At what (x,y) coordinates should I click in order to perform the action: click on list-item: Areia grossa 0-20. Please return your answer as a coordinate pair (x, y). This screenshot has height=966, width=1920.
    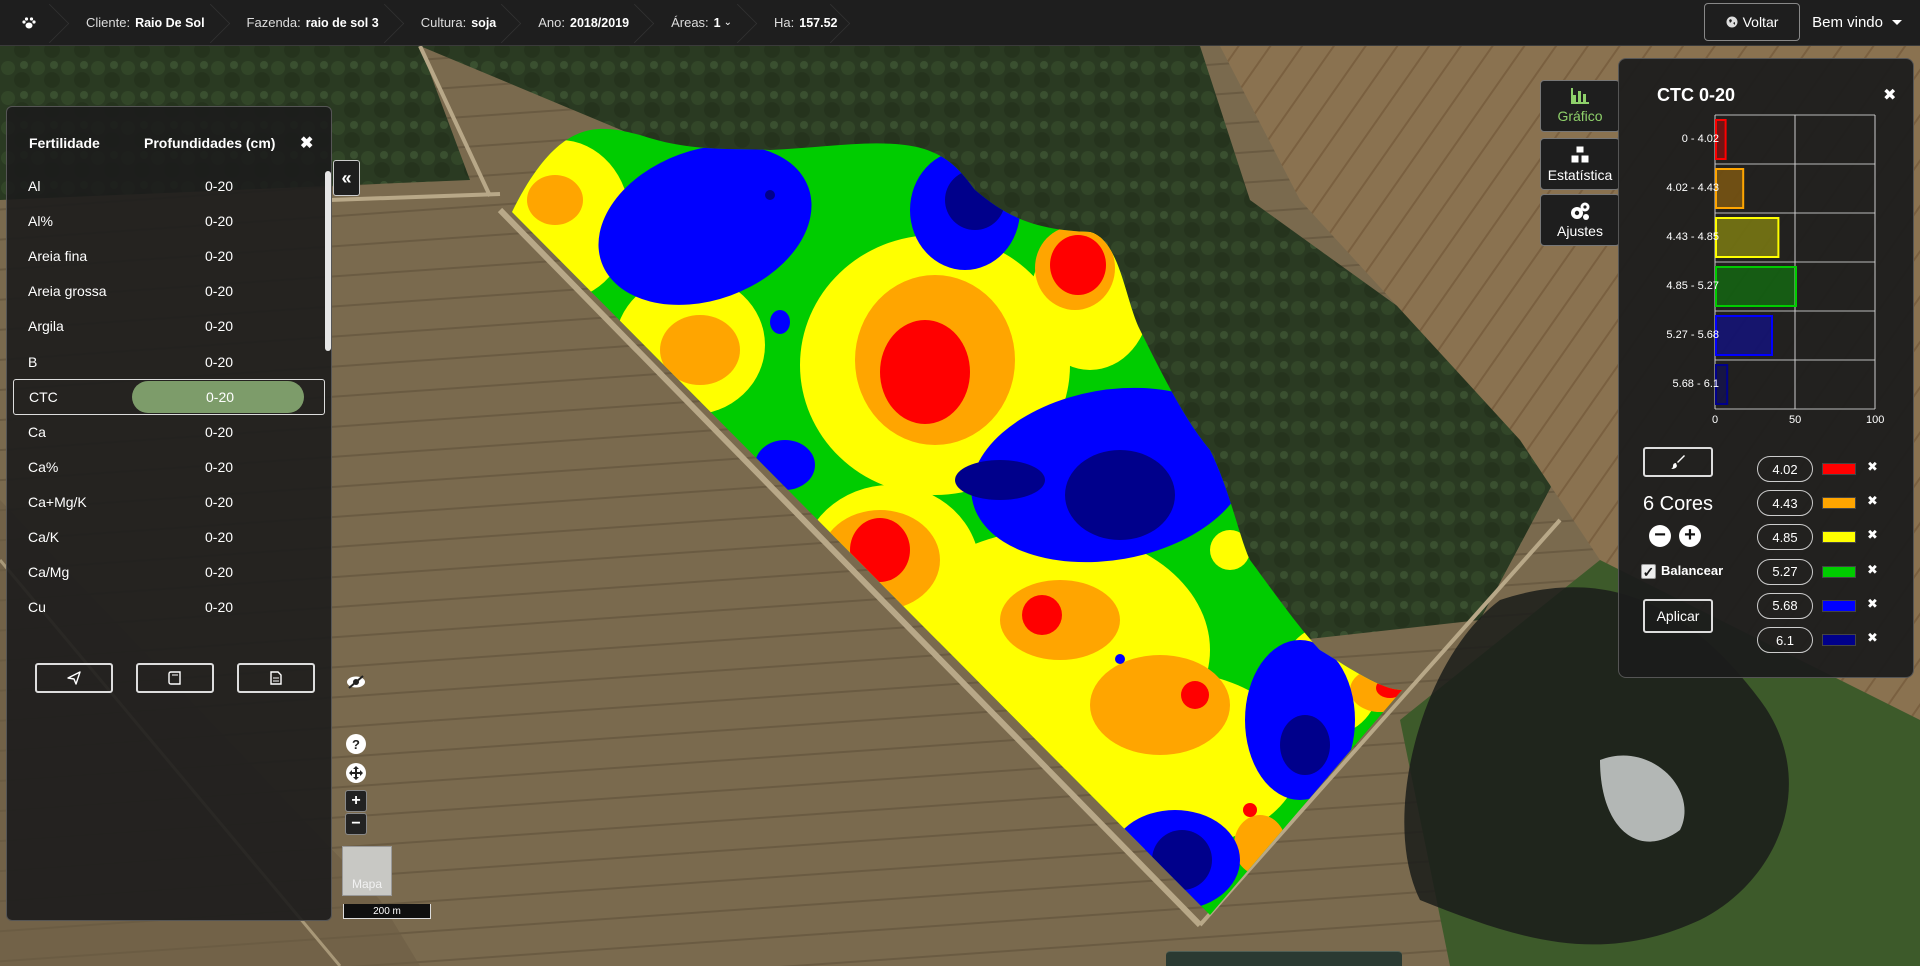
    Looking at the image, I should click on (169, 291).